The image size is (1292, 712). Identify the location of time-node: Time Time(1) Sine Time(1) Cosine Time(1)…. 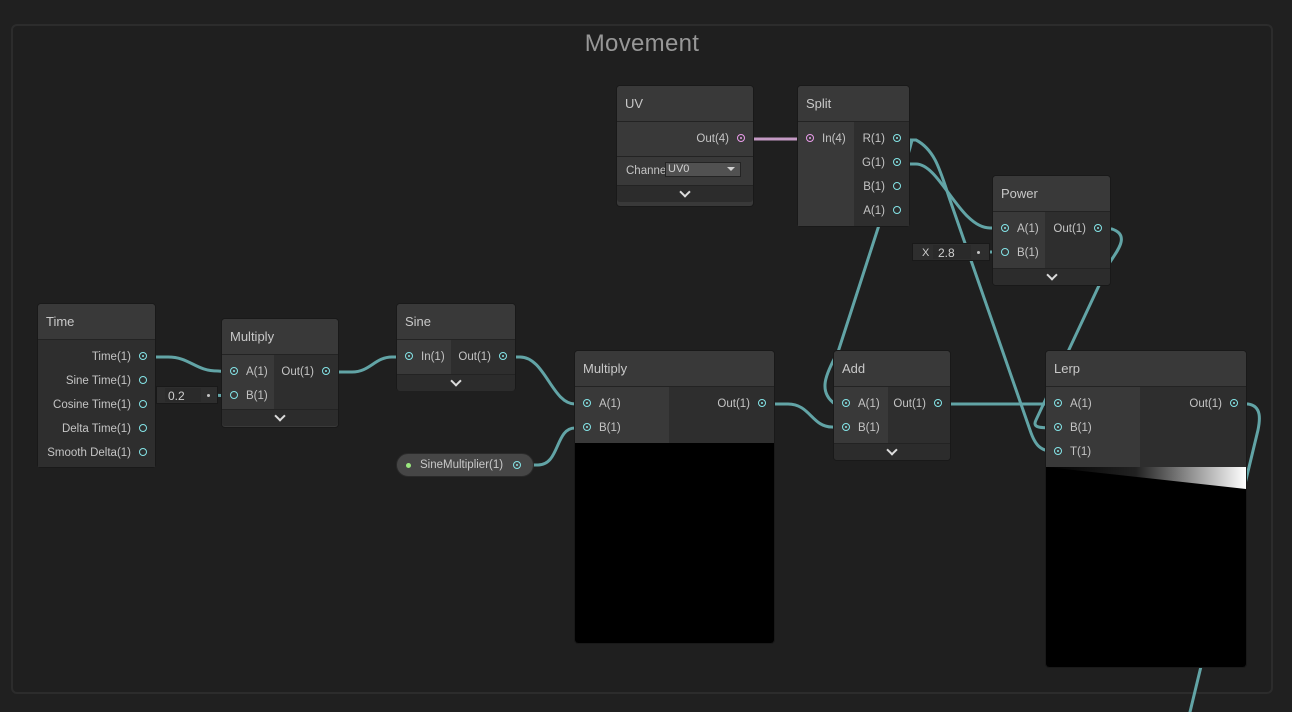
(96, 385).